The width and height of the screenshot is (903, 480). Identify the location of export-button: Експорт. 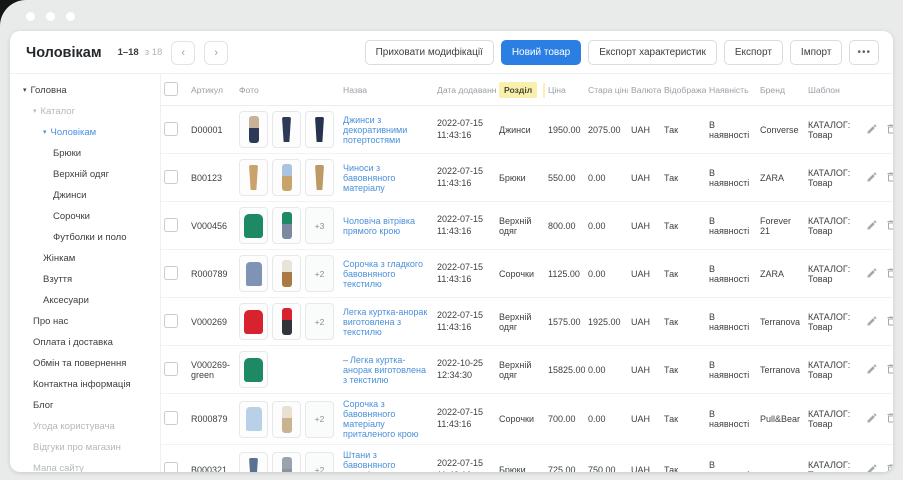
(753, 52).